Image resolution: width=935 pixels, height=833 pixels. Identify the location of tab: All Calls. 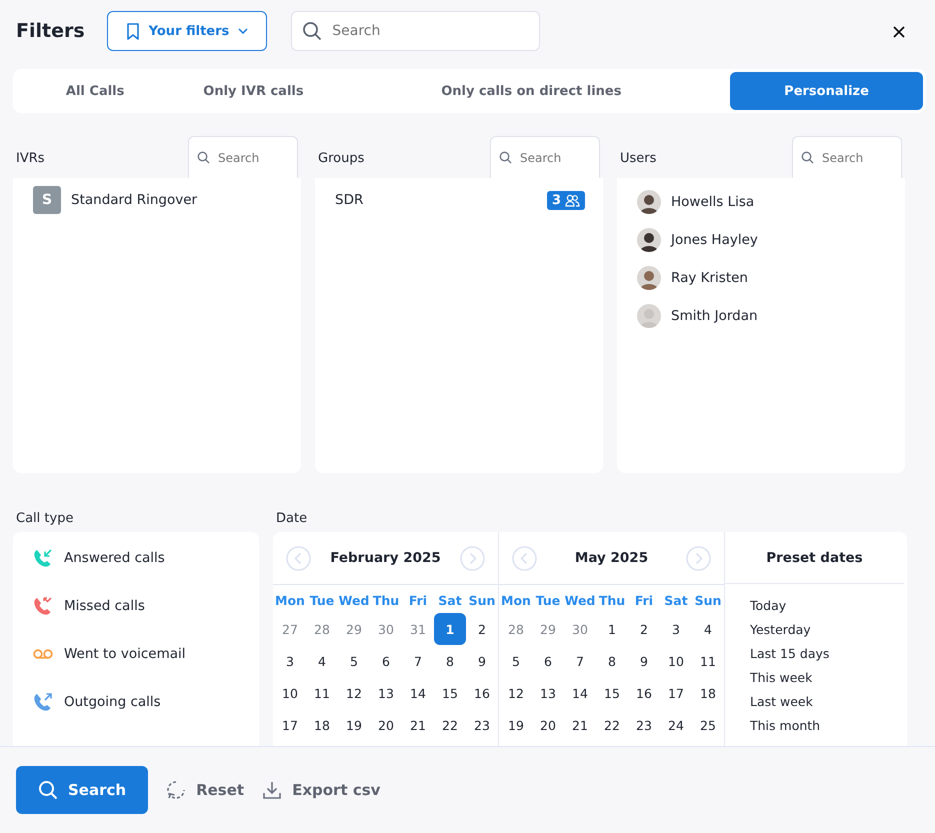
(95, 91).